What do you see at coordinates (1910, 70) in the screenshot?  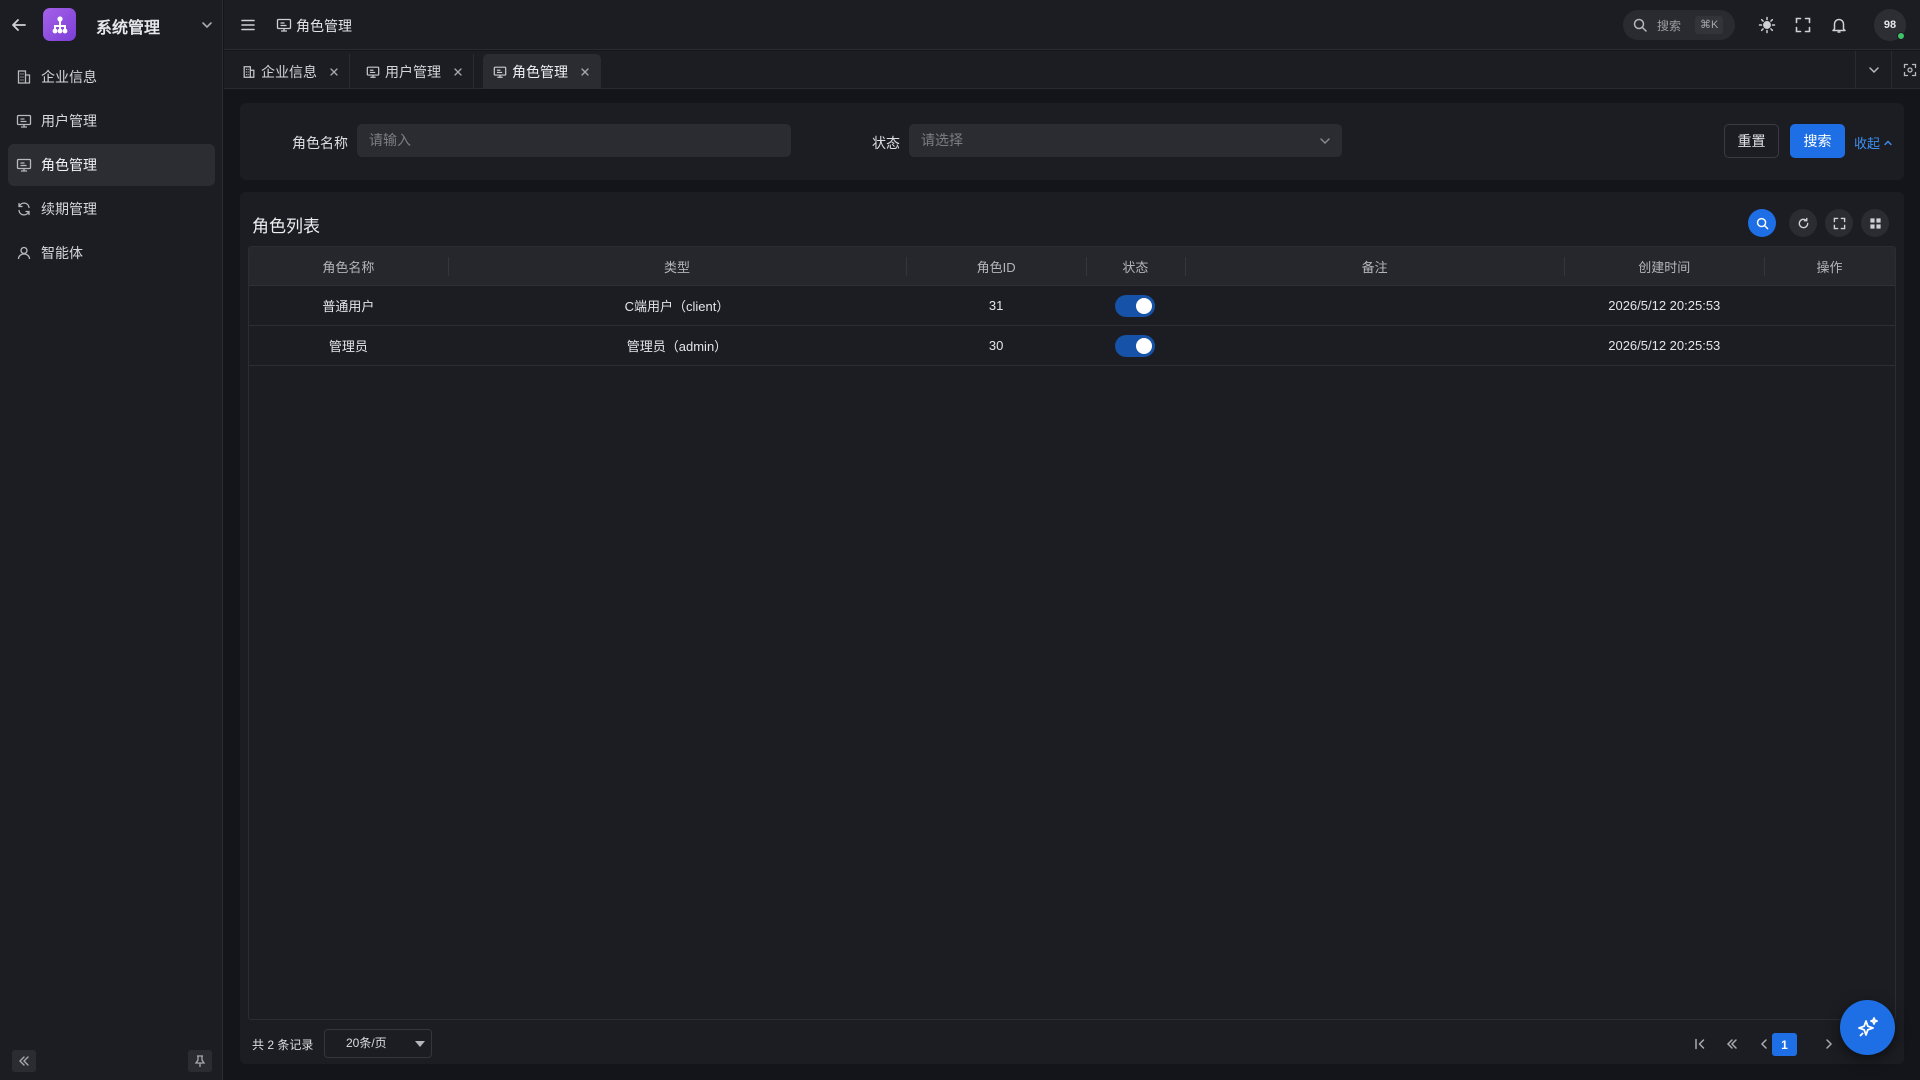 I see `screenshot-icon` at bounding box center [1910, 70].